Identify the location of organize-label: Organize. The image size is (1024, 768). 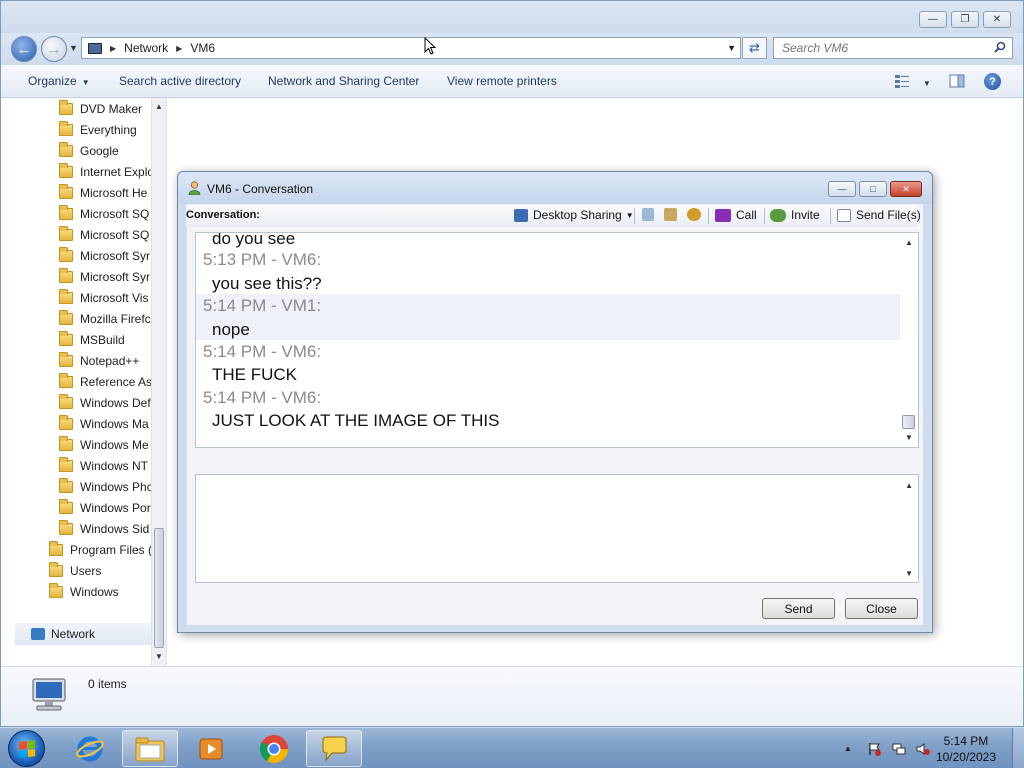
(52, 81).